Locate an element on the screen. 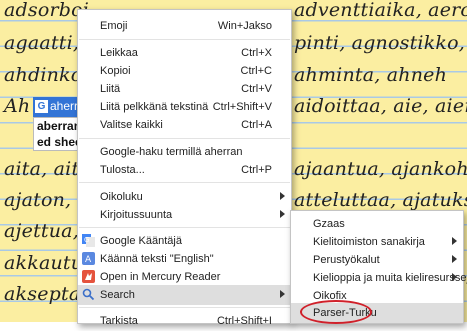  menu-item-shortcut: Ctrl+X is located at coordinates (256, 53).